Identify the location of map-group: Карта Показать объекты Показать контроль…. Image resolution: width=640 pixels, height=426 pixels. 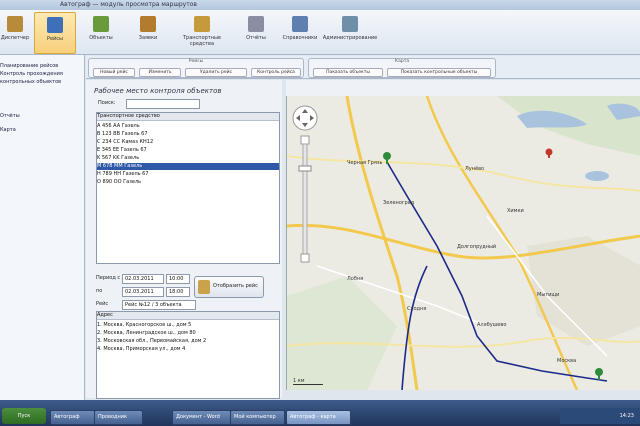
(402, 68).